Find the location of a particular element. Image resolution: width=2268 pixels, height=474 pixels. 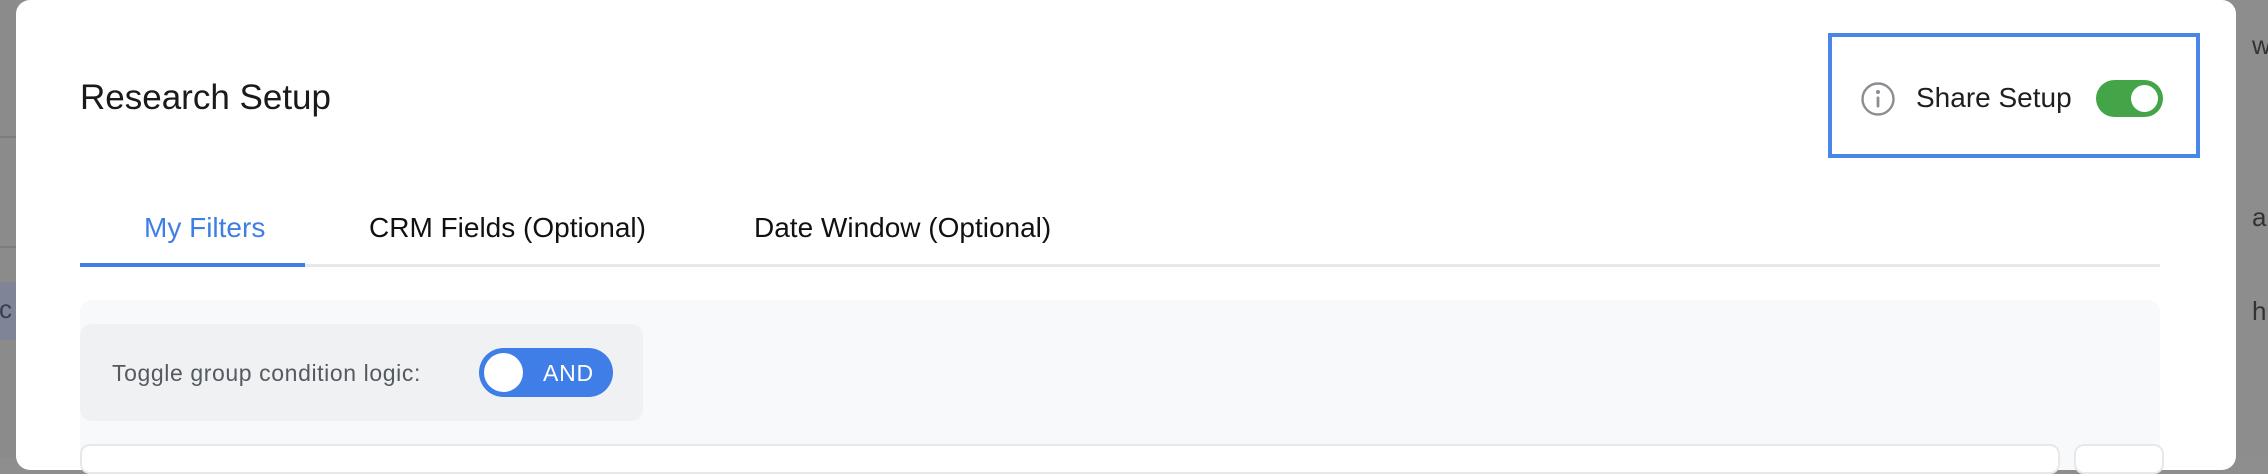

filter-row-action is located at coordinates (2119, 459).